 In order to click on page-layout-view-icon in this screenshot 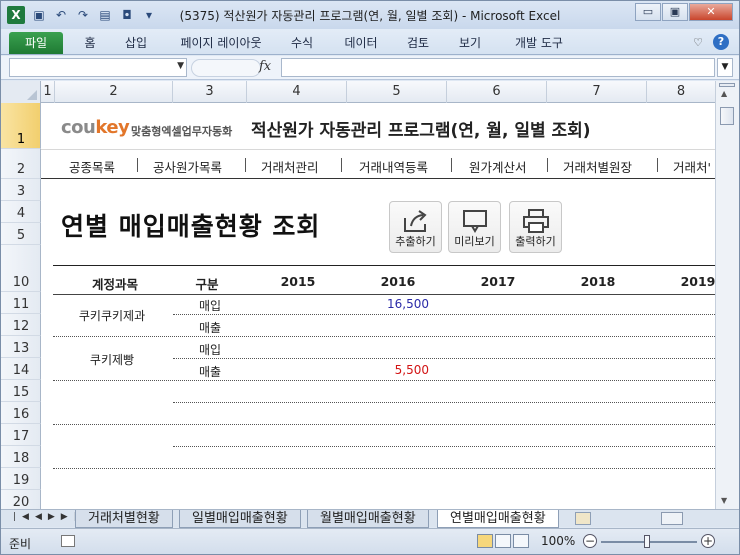, I will do `click(503, 541)`.